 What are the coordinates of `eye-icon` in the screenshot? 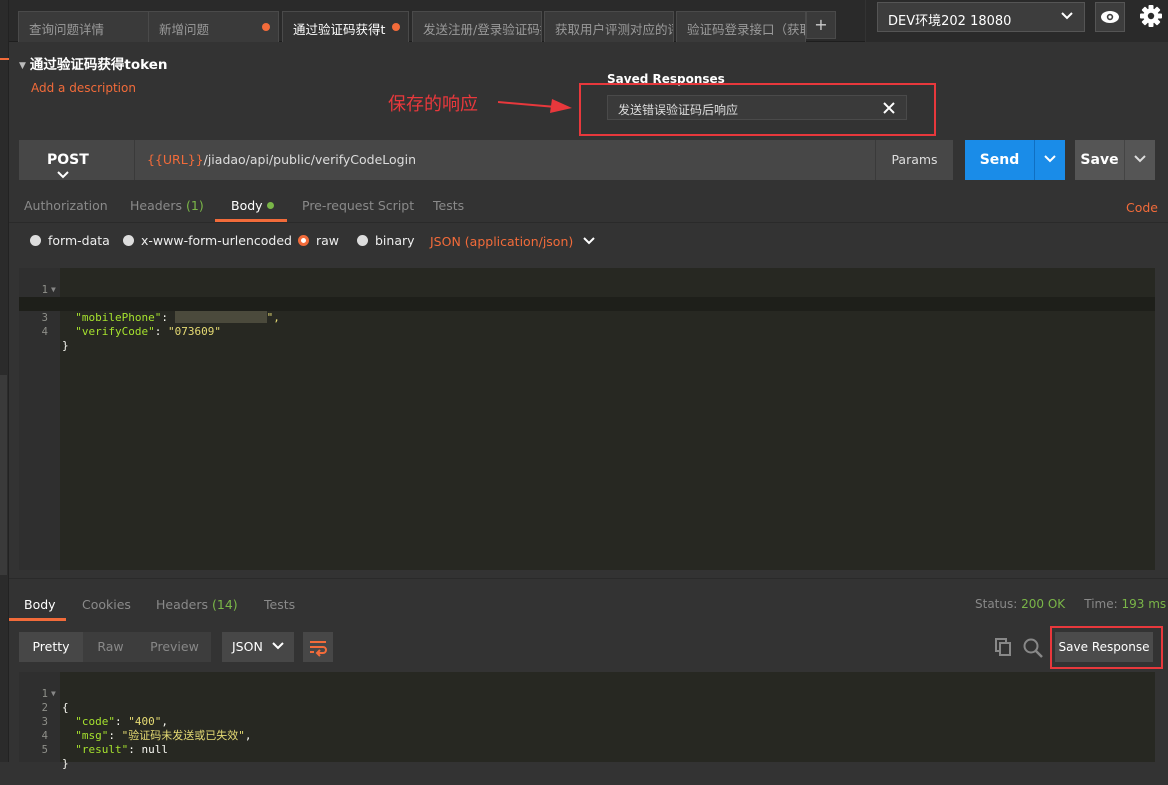 It's located at (1110, 17).